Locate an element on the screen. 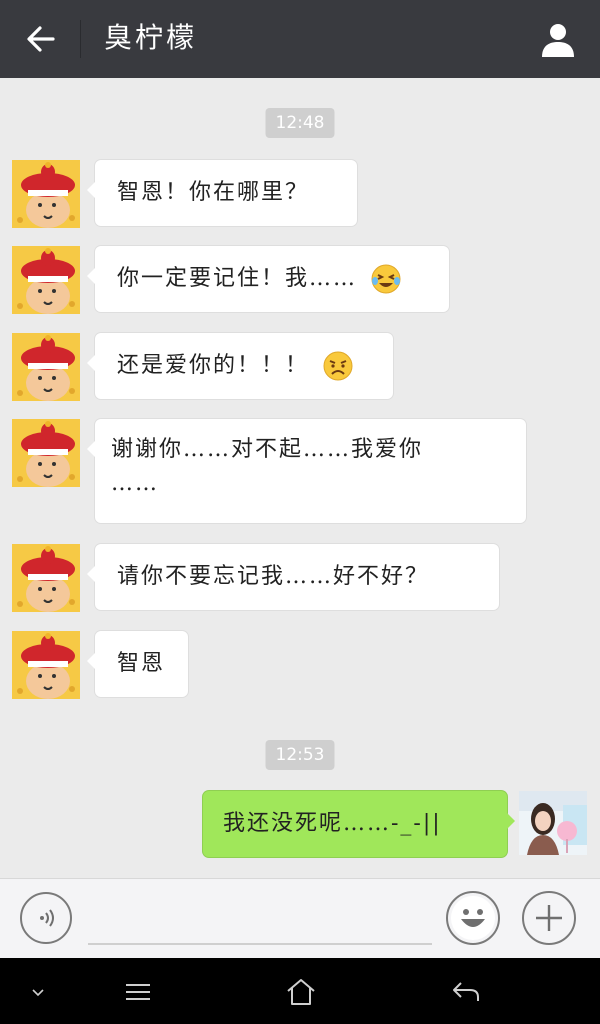 Image resolution: width=600 pixels, height=1024 pixels. emoji-button is located at coordinates (473, 918).